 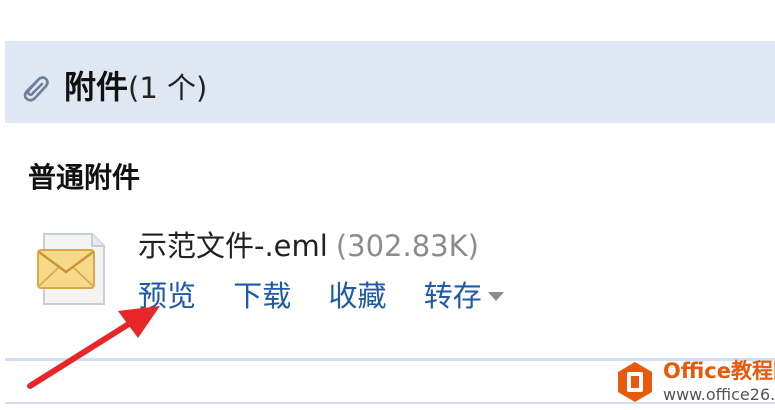 I want to click on office-logo-icon, so click(x=635, y=382).